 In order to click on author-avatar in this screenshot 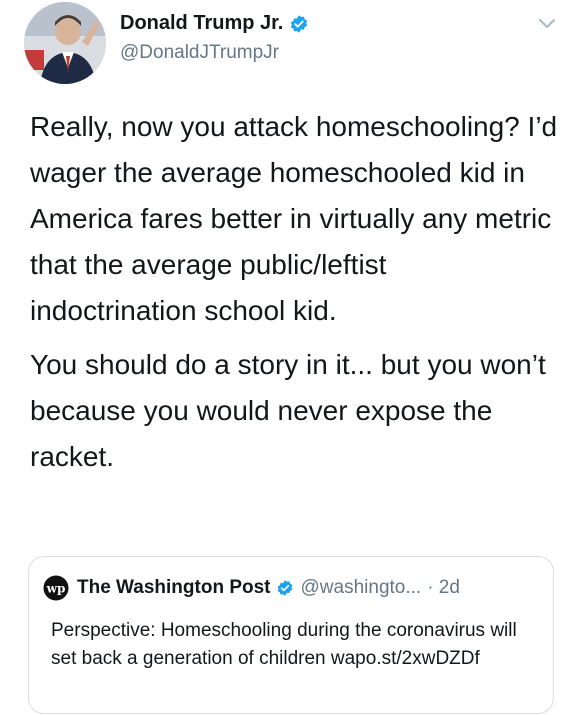, I will do `click(65, 43)`.